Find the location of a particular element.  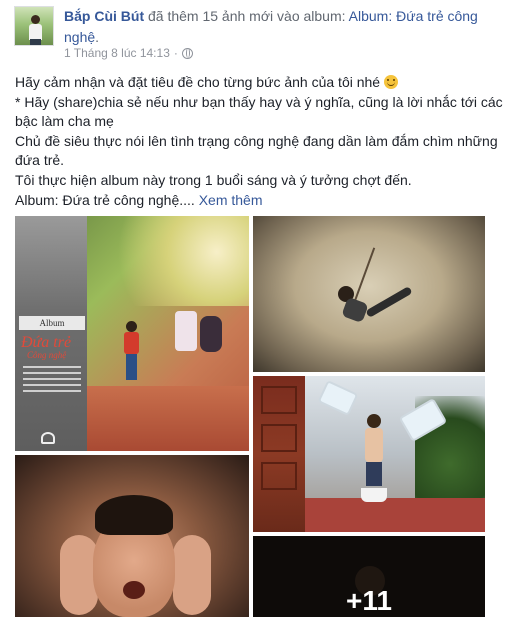

photo-crying-boy is located at coordinates (132, 536).